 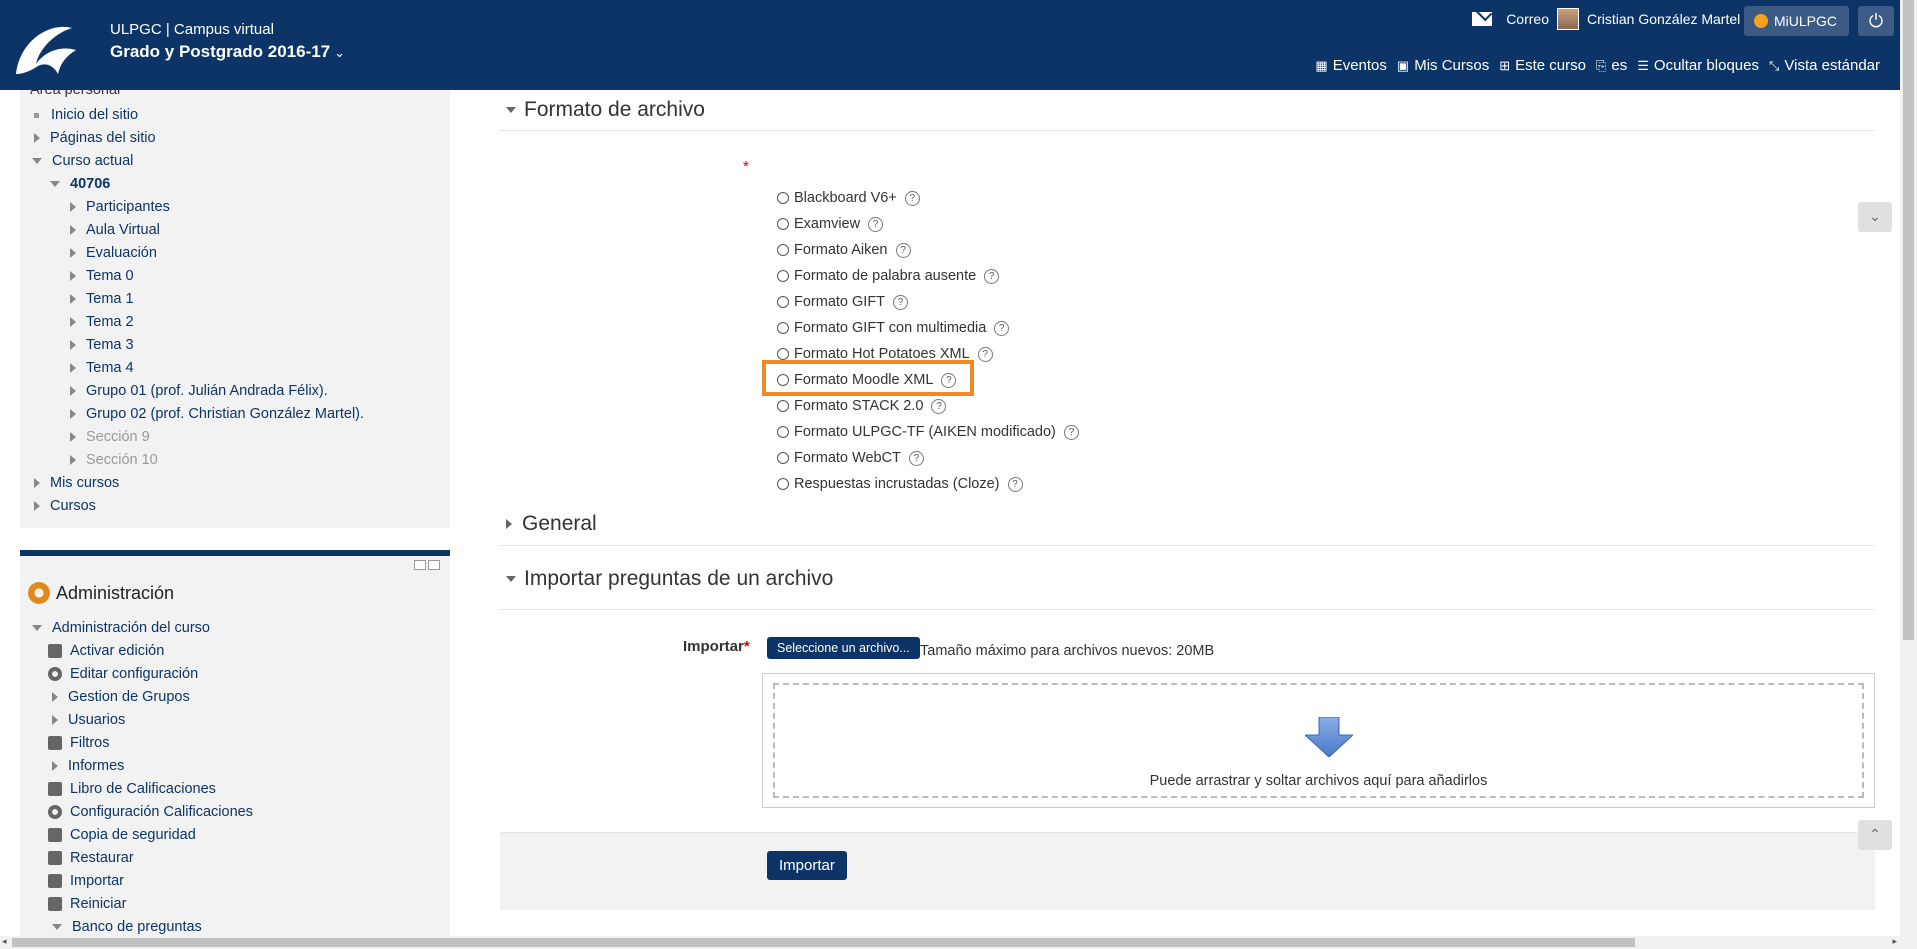 What do you see at coordinates (115, 230) in the screenshot?
I see `nav-item-aula-virtual: Aula Virtual` at bounding box center [115, 230].